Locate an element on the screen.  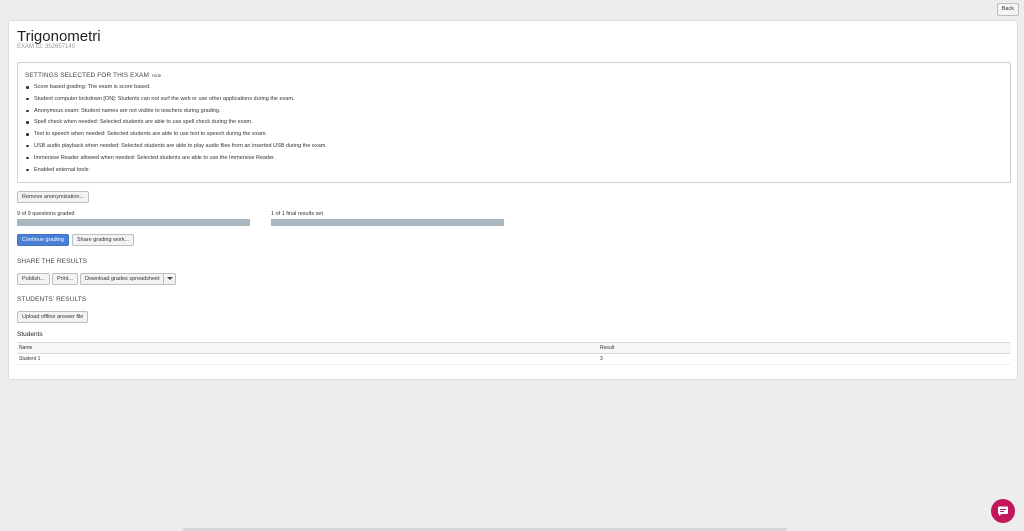
table-row: Student 1 3 is located at coordinates (514, 359).